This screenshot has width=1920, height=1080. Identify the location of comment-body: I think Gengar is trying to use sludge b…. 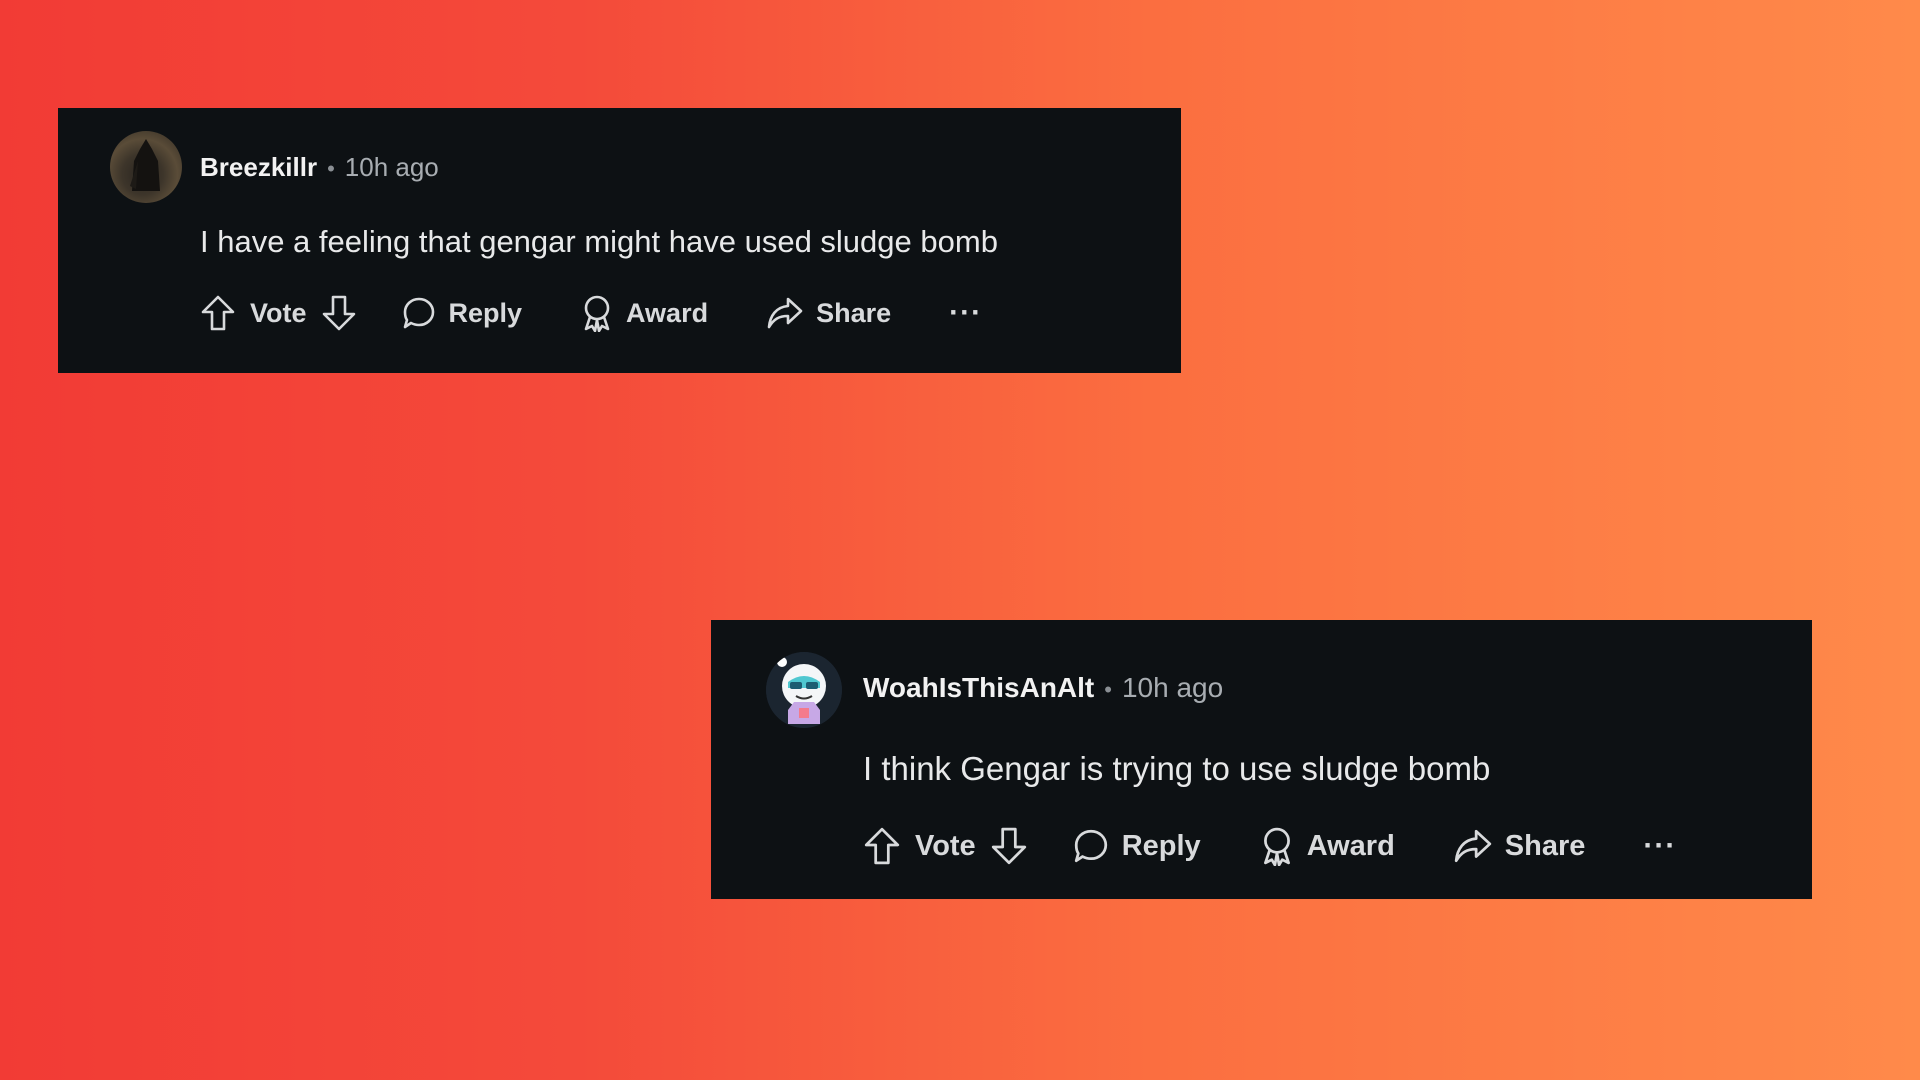
(1177, 768).